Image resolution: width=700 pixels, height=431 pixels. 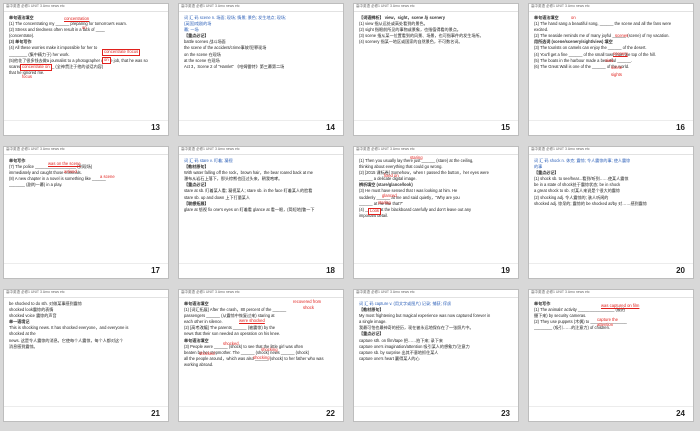 I want to click on answer-text: concentration, so click(x=77, y=18).